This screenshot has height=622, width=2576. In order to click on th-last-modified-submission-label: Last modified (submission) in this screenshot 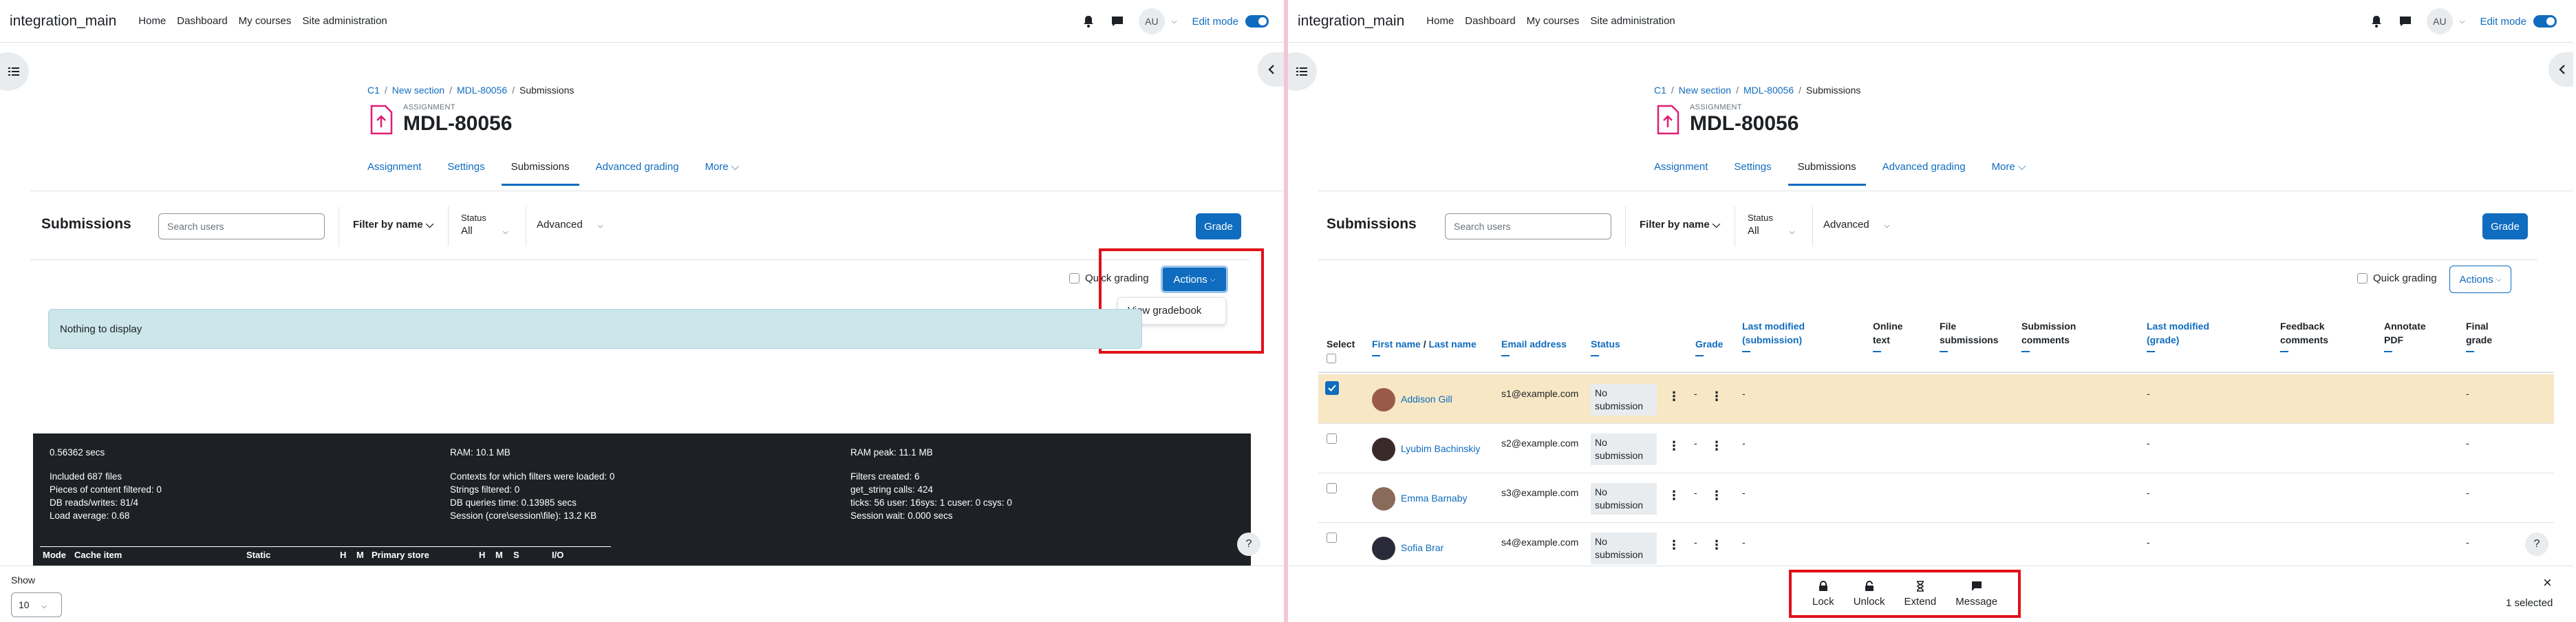, I will do `click(1773, 333)`.